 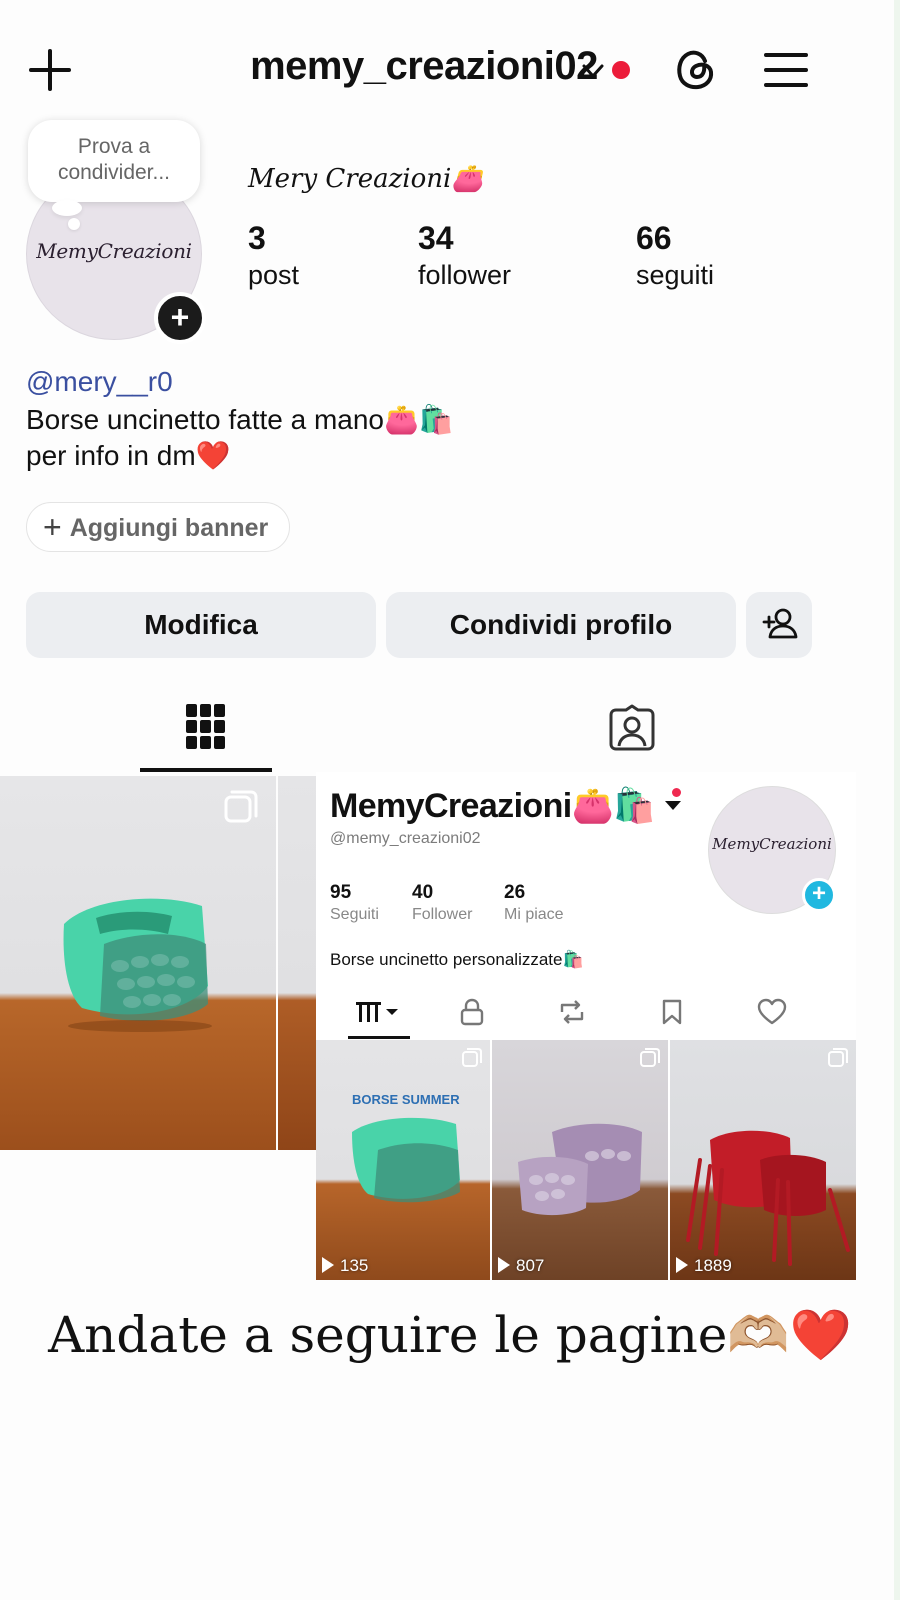 I want to click on stat-value: 34, so click(x=436, y=238).